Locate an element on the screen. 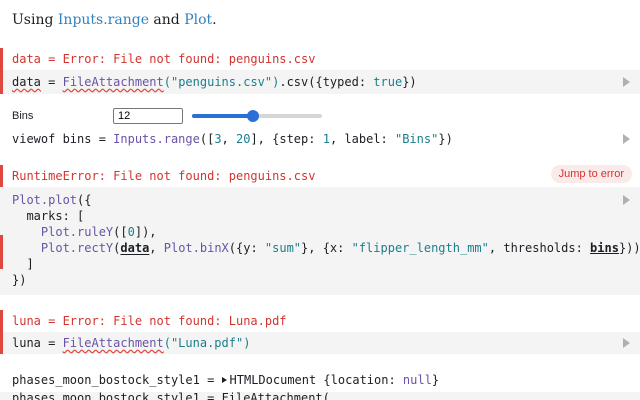  code-token: ], { is located at coordinates (265, 139).